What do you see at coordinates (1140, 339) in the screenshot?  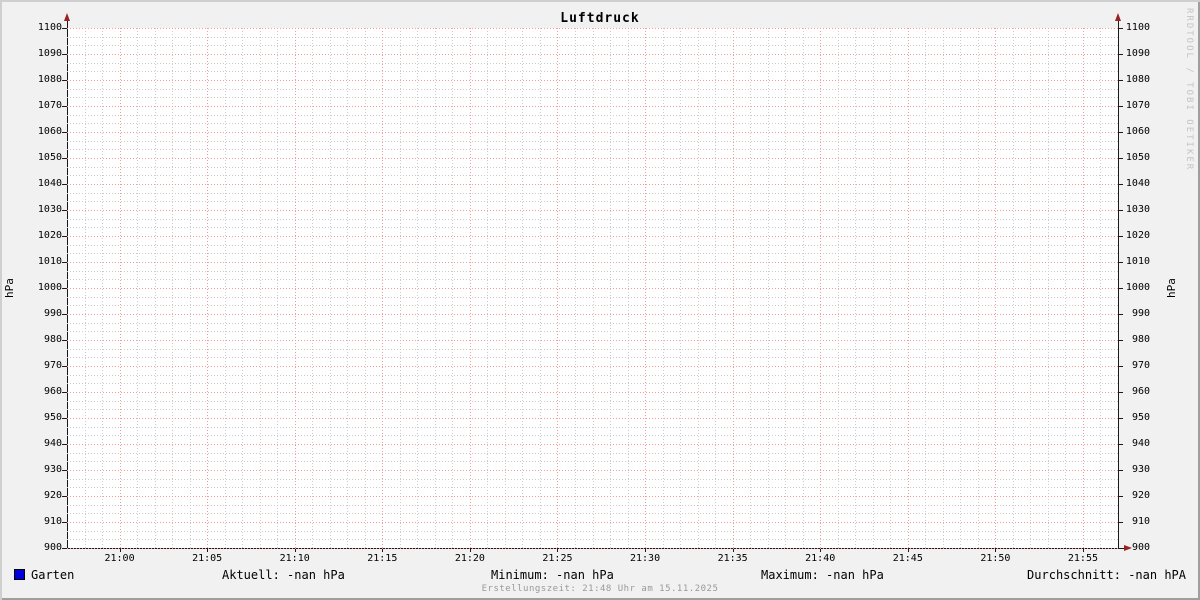 I see `y-tick-label: 980` at bounding box center [1140, 339].